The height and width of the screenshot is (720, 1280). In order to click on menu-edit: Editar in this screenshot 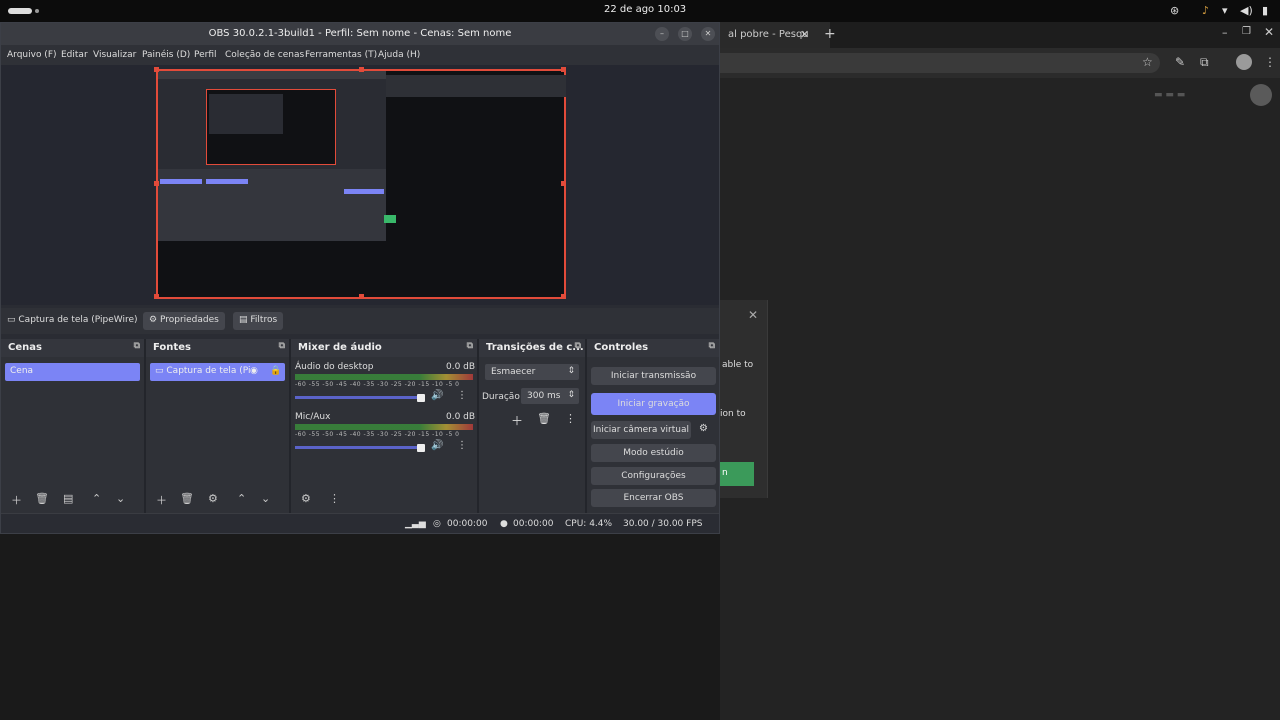, I will do `click(74, 55)`.